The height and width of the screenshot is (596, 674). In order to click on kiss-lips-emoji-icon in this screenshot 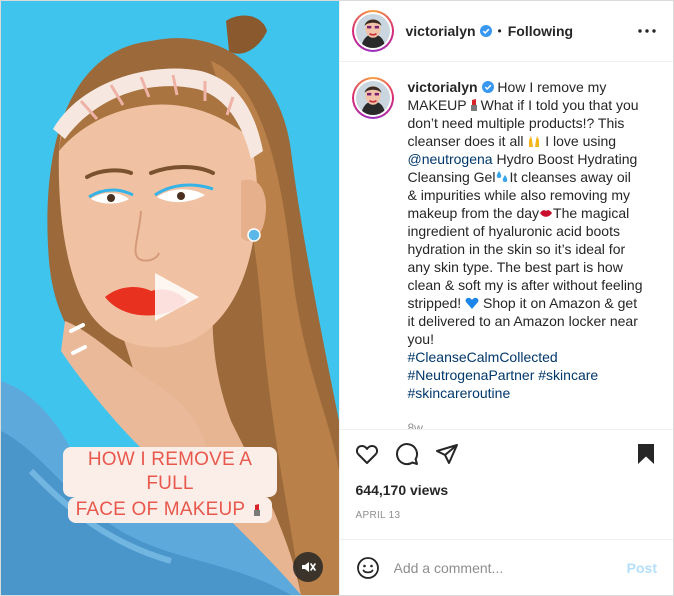, I will do `click(546, 213)`.